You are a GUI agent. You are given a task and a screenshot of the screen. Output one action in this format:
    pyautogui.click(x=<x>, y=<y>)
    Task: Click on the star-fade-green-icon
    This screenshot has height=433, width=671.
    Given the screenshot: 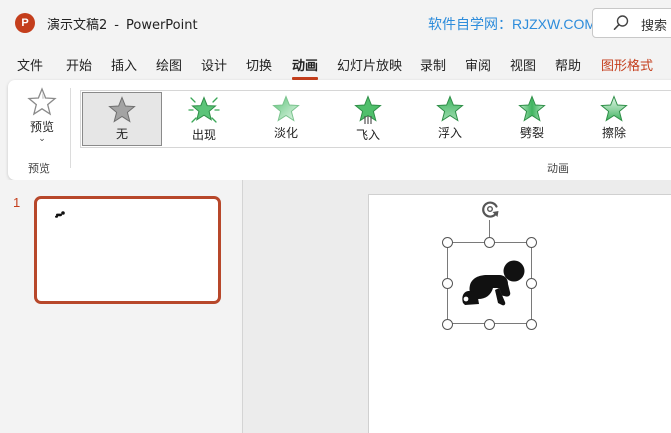 What is the action you would take?
    pyautogui.click(x=286, y=108)
    